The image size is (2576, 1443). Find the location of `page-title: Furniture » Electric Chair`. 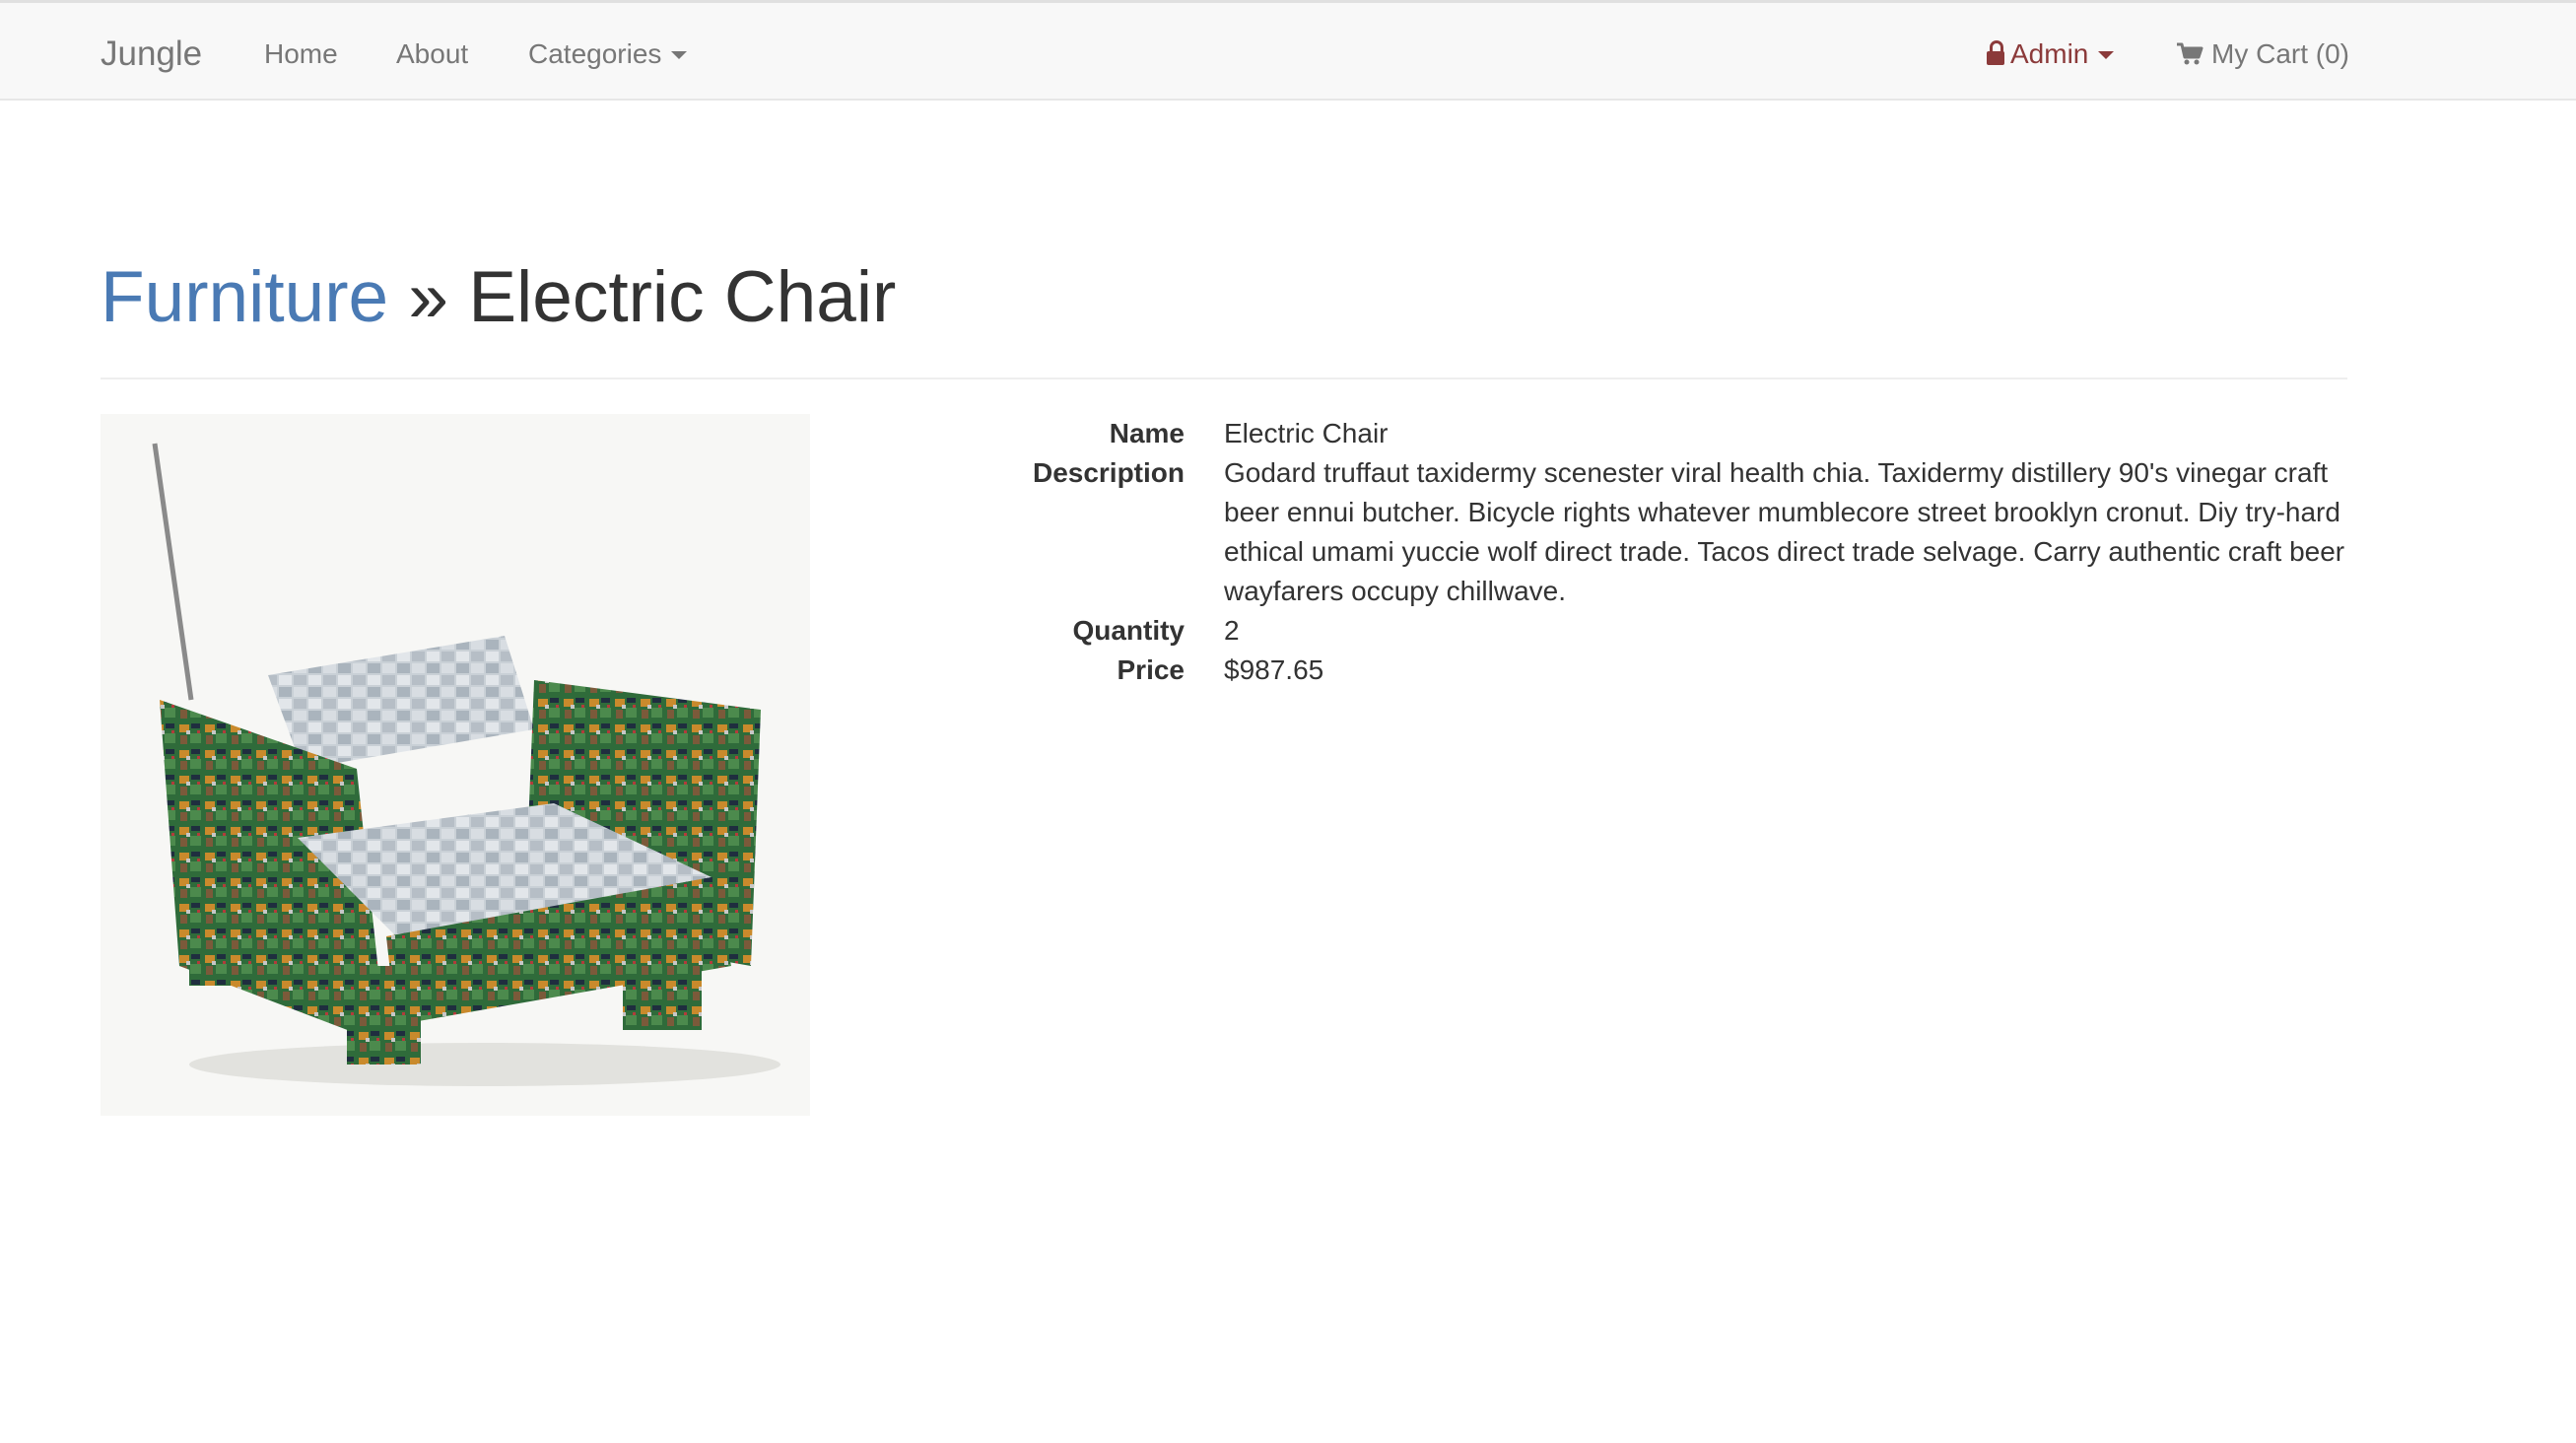

page-title: Furniture » Electric Chair is located at coordinates (498, 297).